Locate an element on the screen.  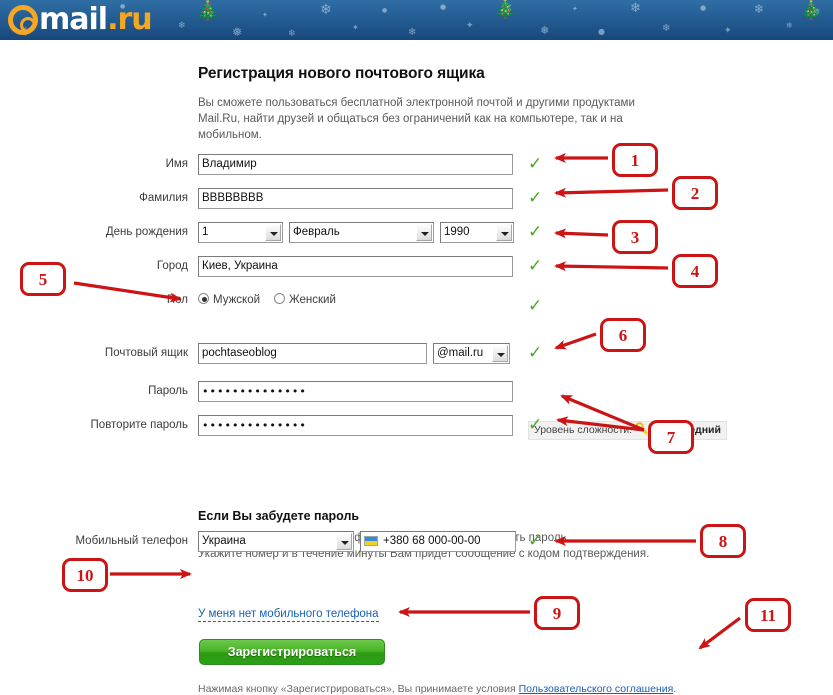
gender-radio-male: Мужской is located at coordinates (236, 299).